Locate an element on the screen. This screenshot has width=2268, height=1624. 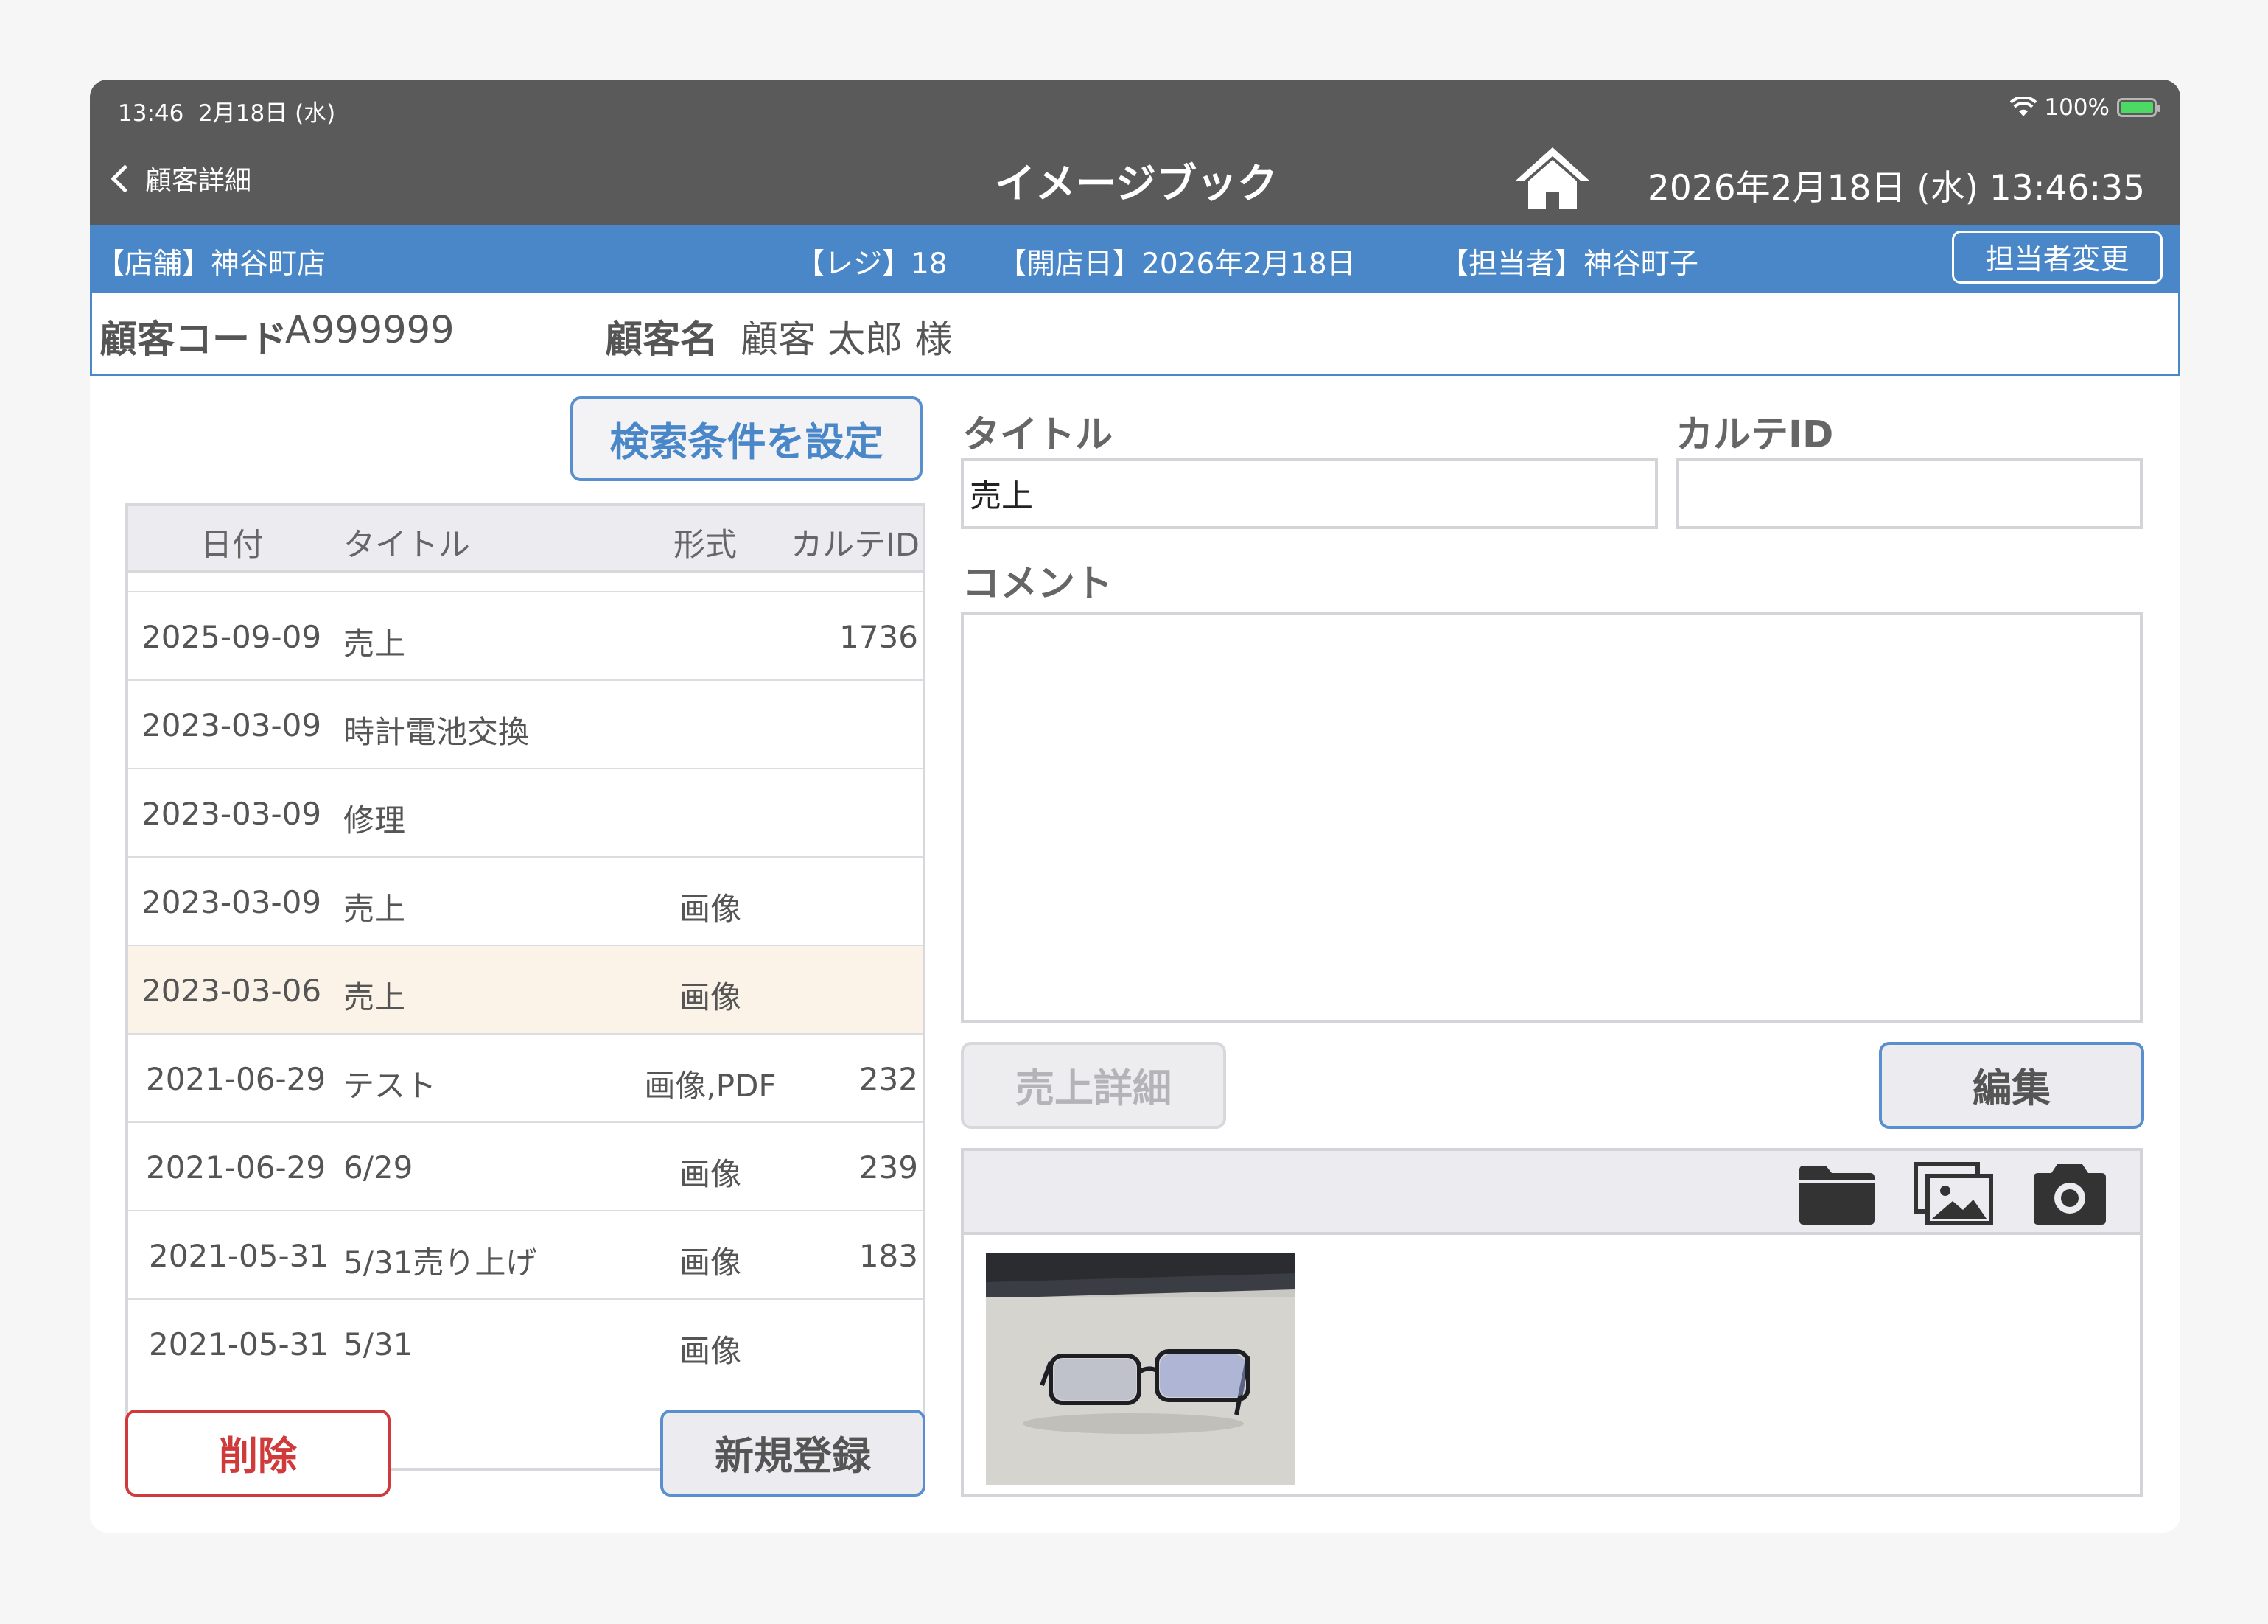
page-title: イメージブック is located at coordinates (1136, 183).